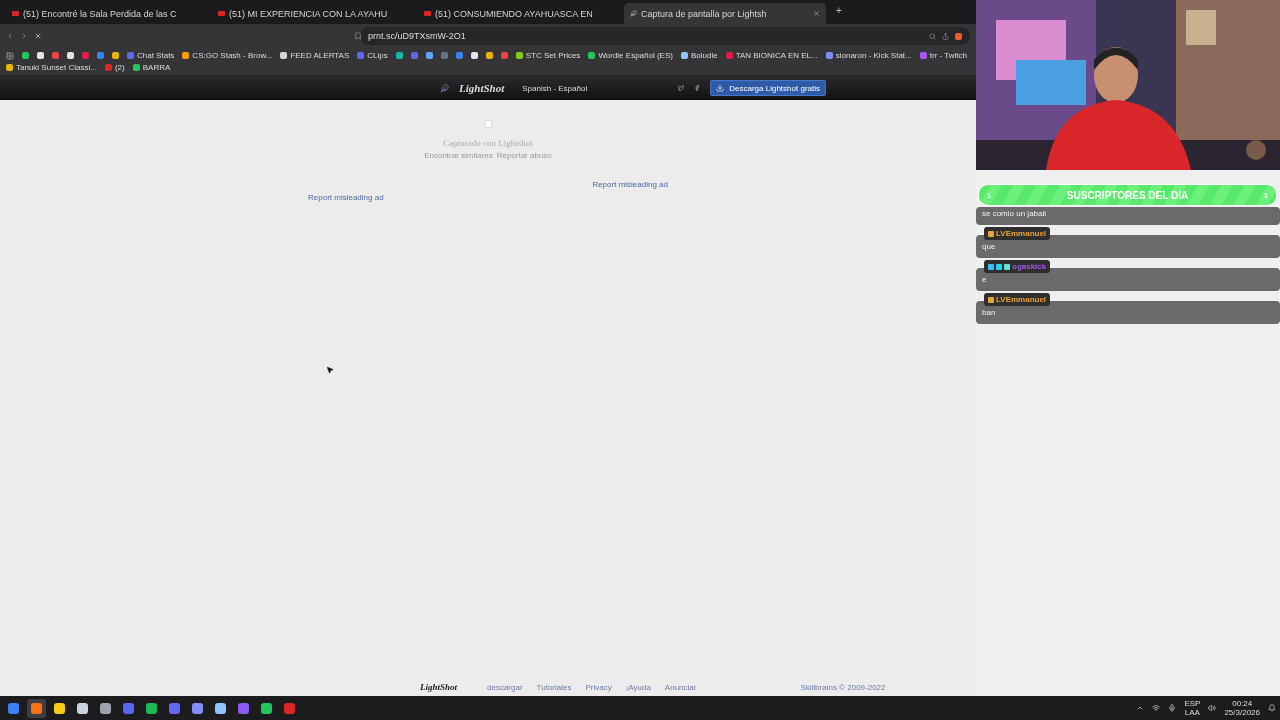  What do you see at coordinates (488, 124) in the screenshot?
I see `screenshot-thumbnail` at bounding box center [488, 124].